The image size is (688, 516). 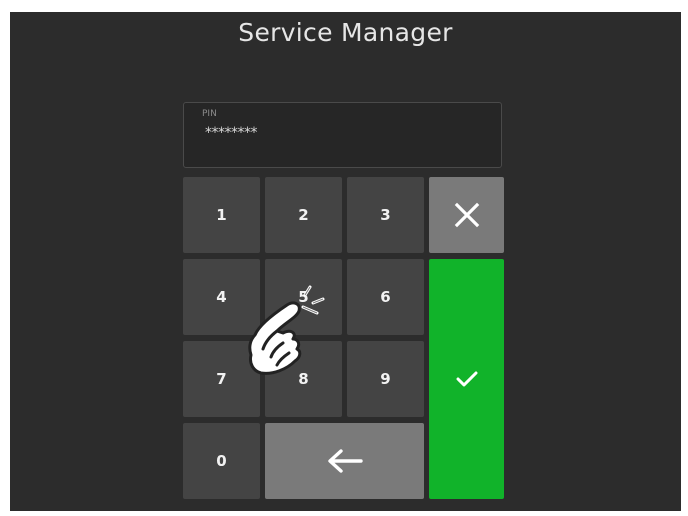 I want to click on key-8: 8, so click(x=303, y=379).